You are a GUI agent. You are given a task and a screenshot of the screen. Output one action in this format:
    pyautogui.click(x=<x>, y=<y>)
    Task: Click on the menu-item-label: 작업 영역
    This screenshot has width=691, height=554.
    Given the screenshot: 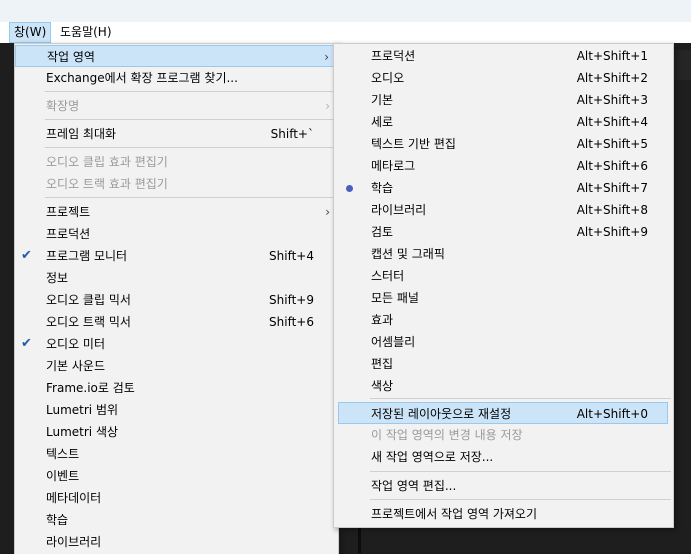 What is the action you would take?
    pyautogui.click(x=71, y=57)
    